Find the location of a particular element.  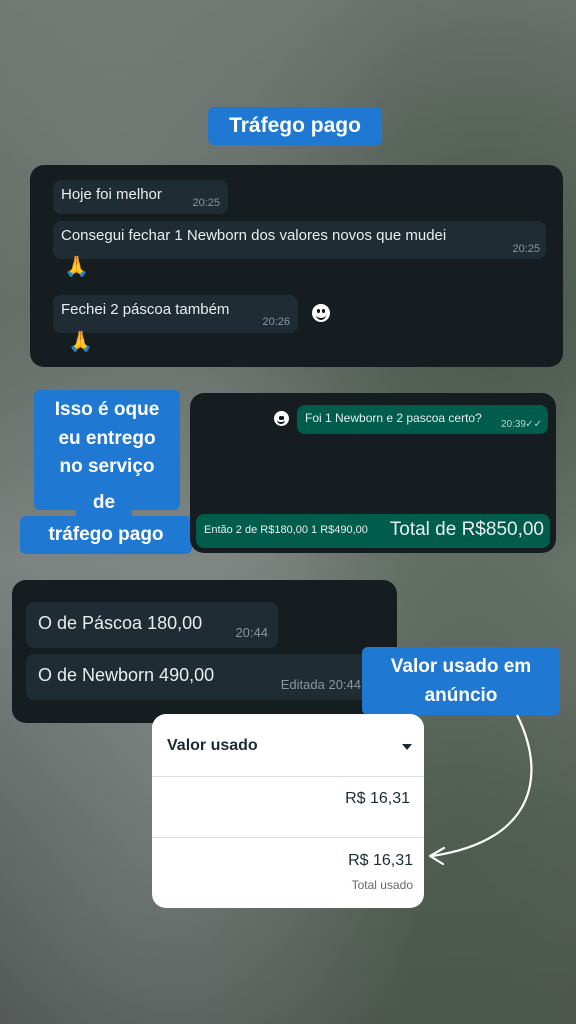

card-header: Valor usado is located at coordinates (288, 745).